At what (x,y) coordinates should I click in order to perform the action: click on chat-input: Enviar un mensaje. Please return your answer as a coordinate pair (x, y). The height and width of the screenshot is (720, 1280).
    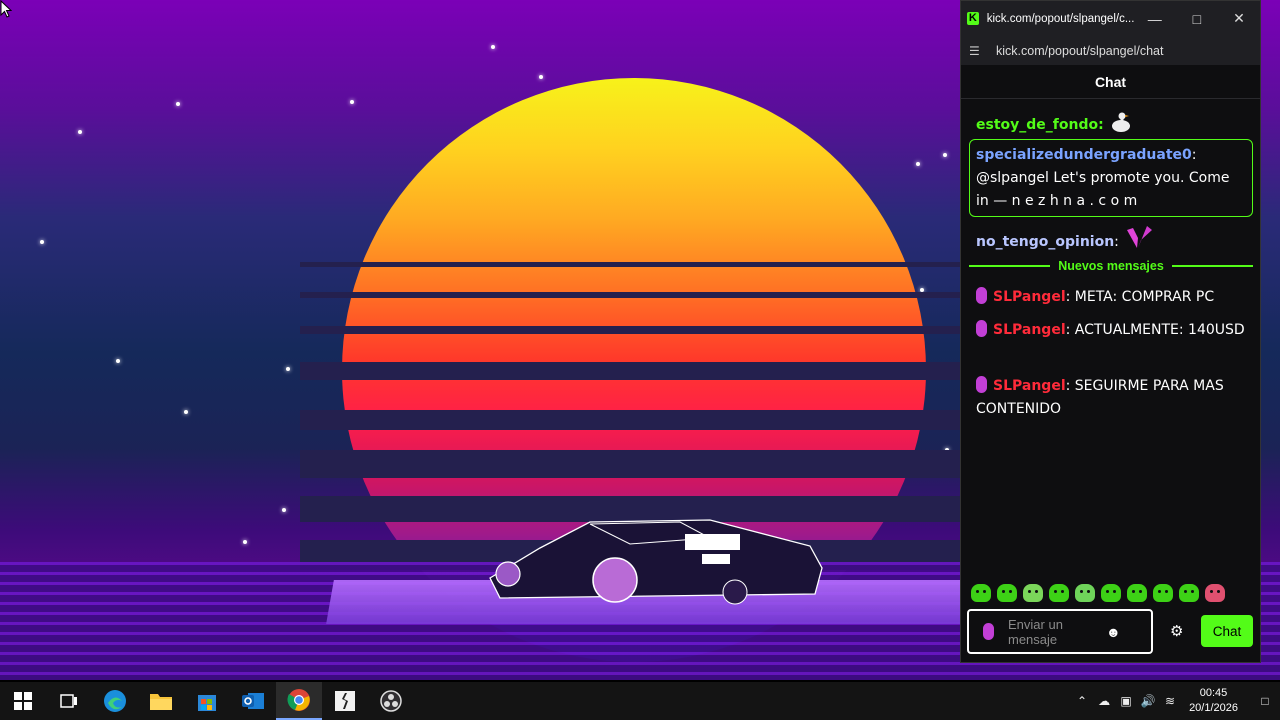
    Looking at the image, I should click on (1053, 632).